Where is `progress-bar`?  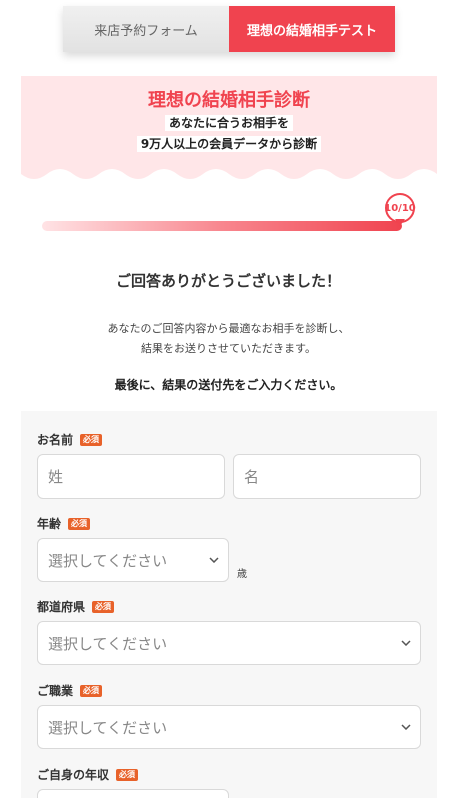 progress-bar is located at coordinates (222, 226).